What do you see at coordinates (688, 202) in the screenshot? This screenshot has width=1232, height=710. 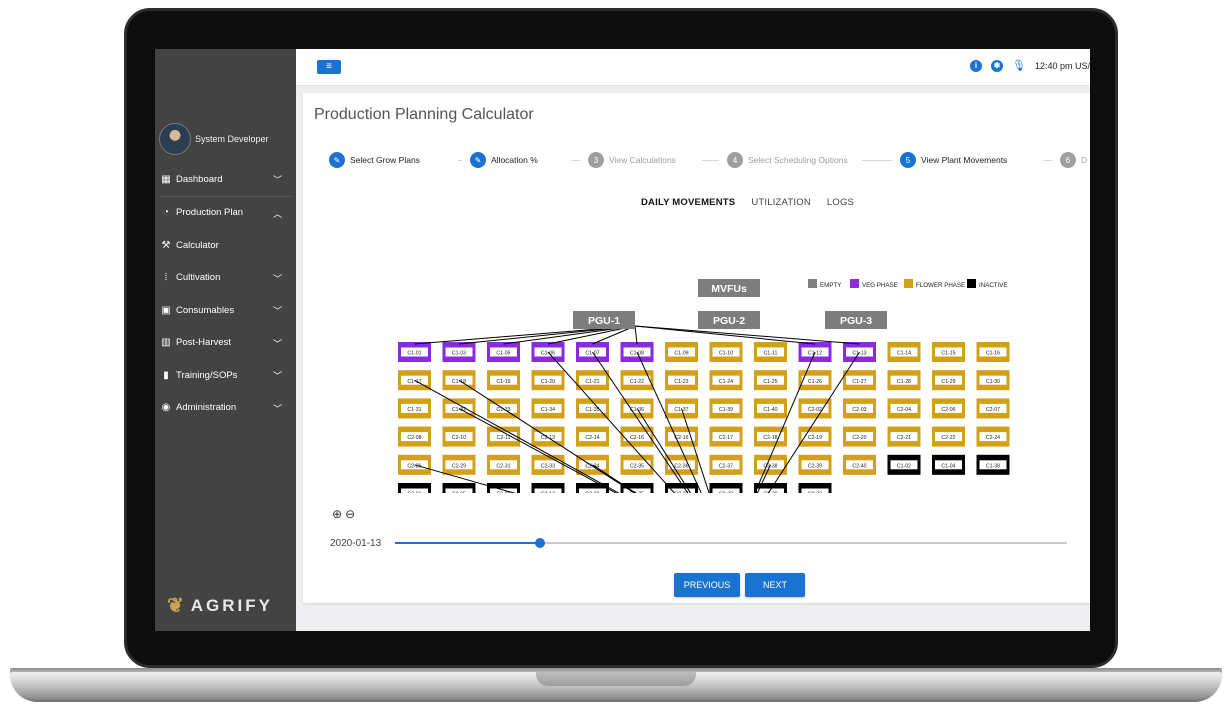 I see `tab-daily-movements: DAILY MOVEMENTS` at bounding box center [688, 202].